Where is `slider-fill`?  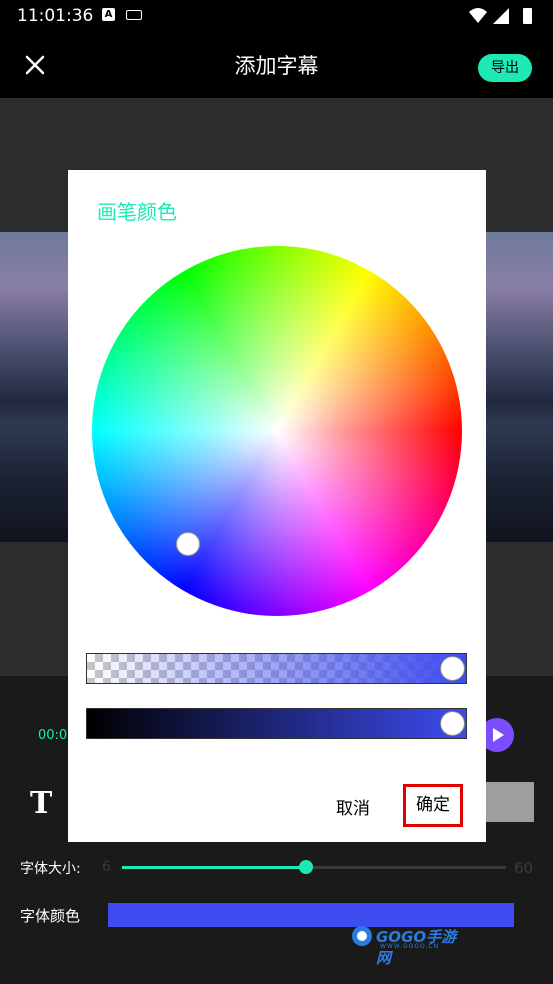 slider-fill is located at coordinates (214, 867).